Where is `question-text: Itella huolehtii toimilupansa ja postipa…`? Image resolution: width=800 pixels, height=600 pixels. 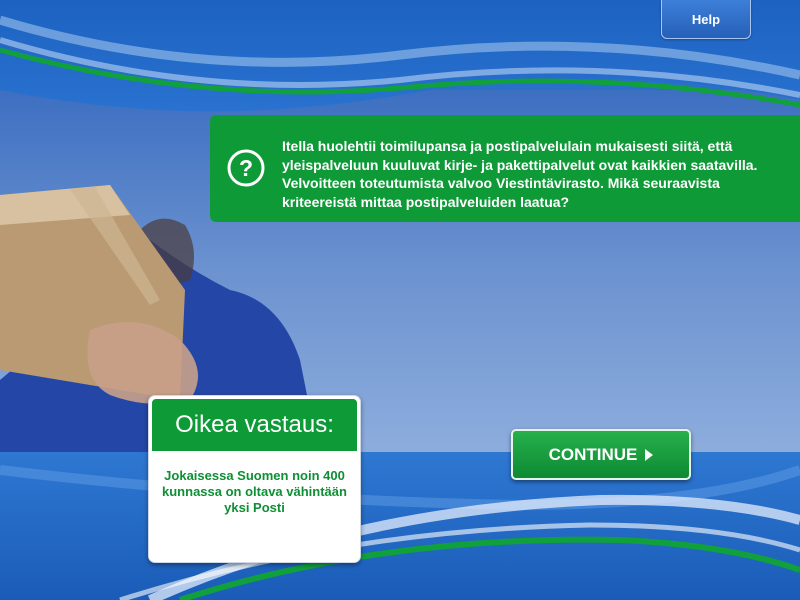 question-text: Itella huolehtii toimilupansa ja postipa… is located at coordinates (520, 174).